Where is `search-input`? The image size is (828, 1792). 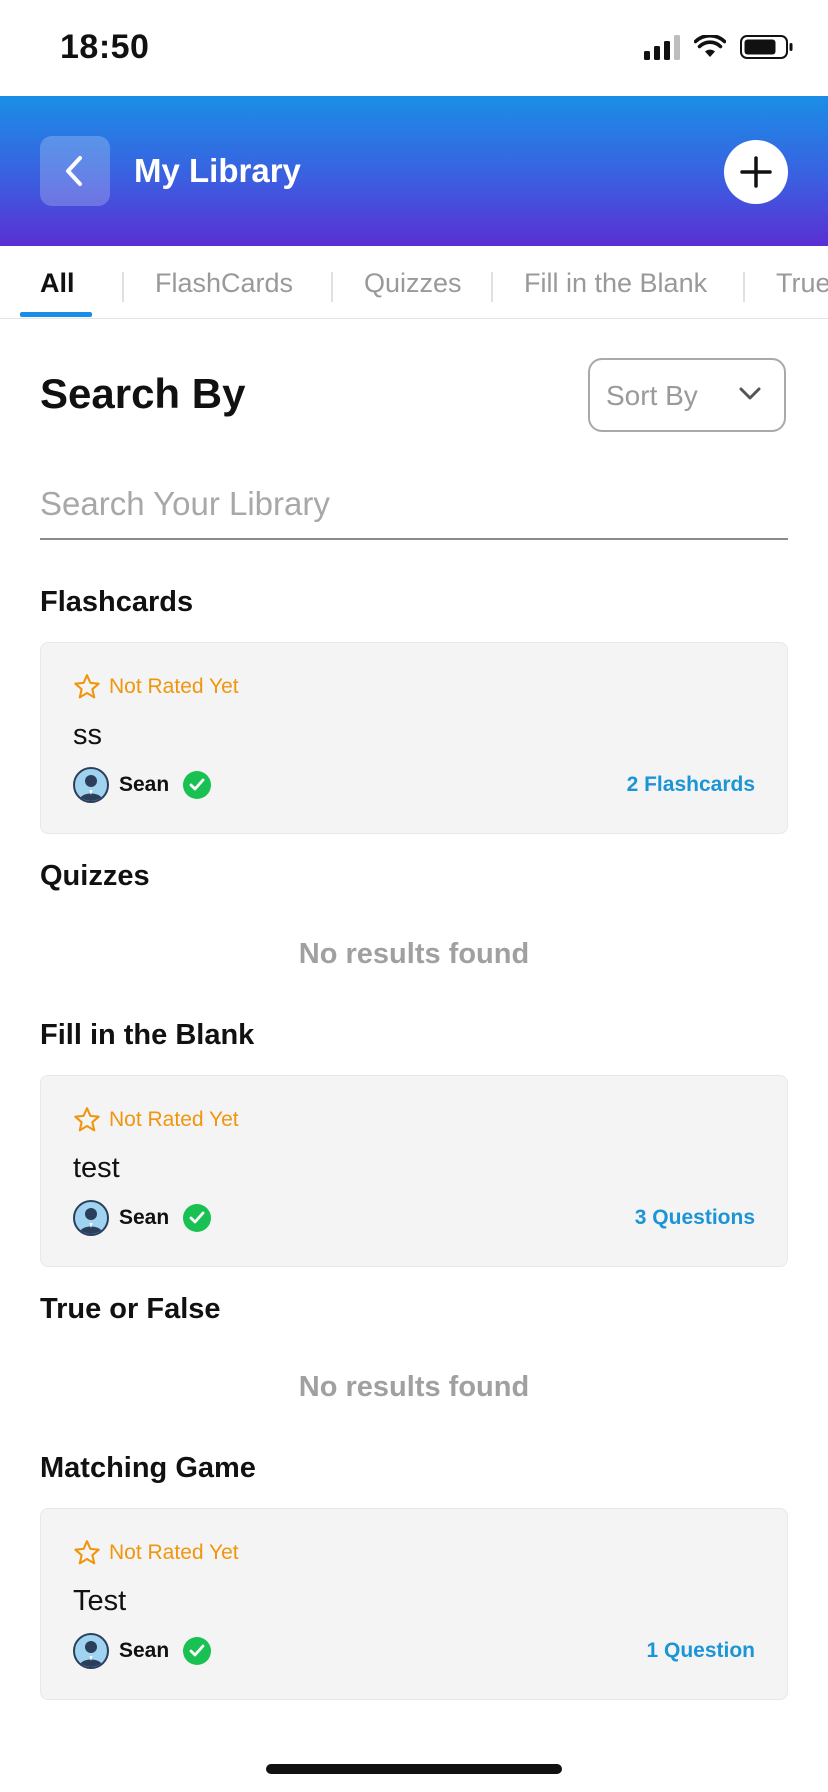
search-input is located at coordinates (414, 505).